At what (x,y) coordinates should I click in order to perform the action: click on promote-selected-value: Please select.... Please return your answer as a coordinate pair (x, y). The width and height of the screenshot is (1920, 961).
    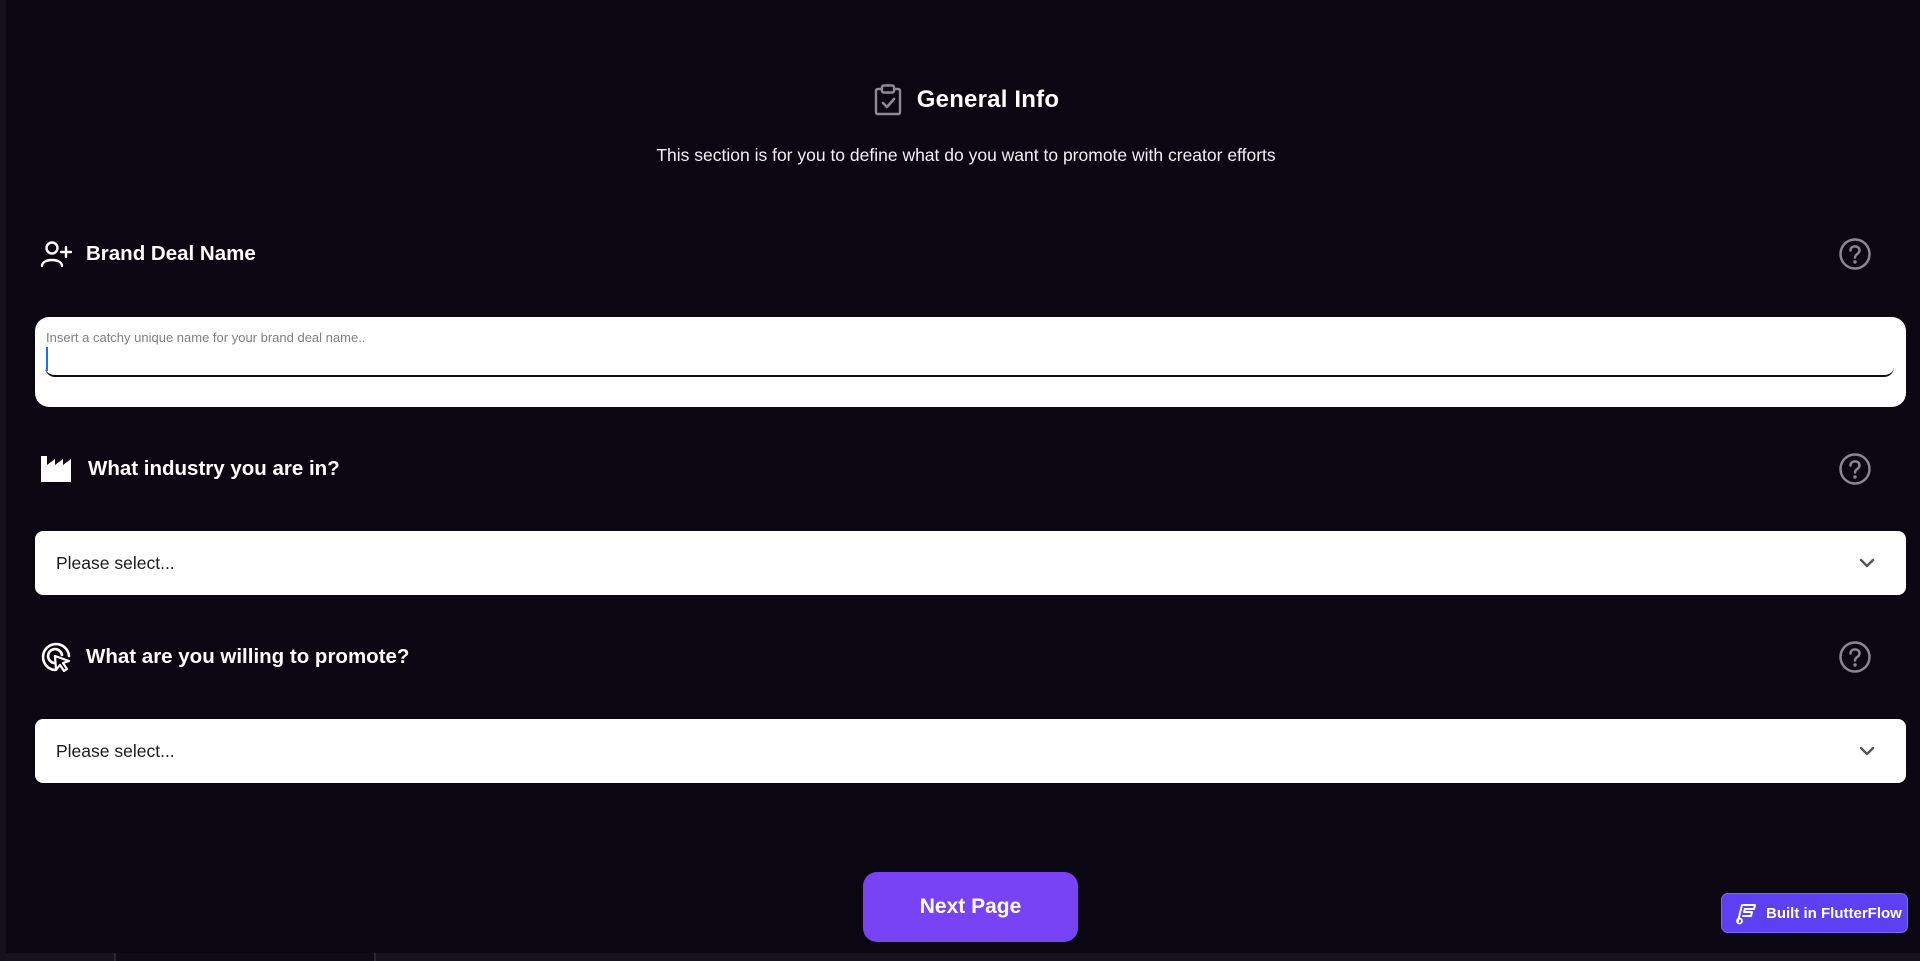
    Looking at the image, I should click on (115, 750).